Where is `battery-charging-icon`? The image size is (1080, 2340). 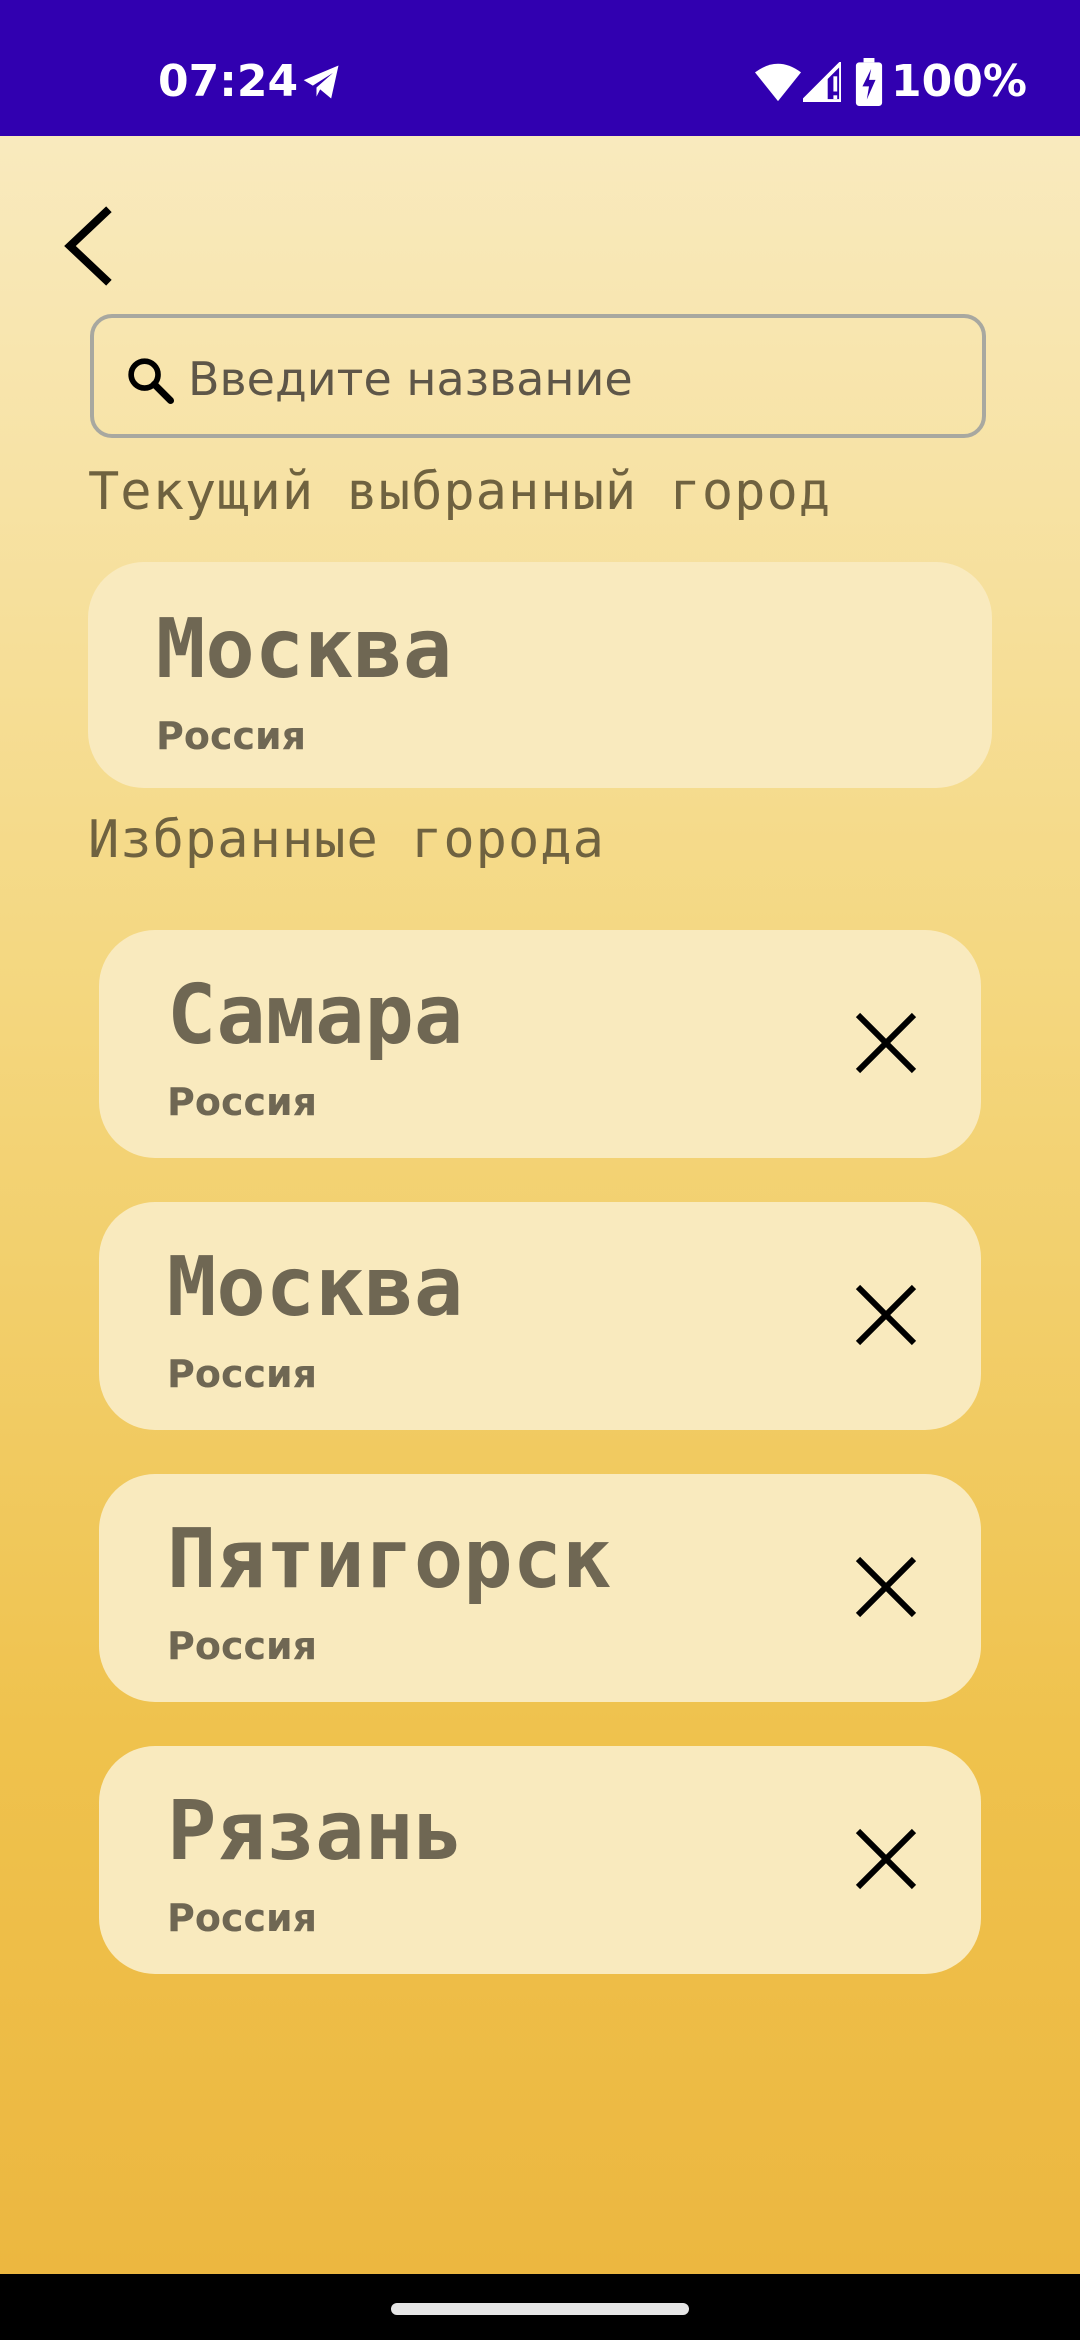
battery-charging-icon is located at coordinates (869, 82).